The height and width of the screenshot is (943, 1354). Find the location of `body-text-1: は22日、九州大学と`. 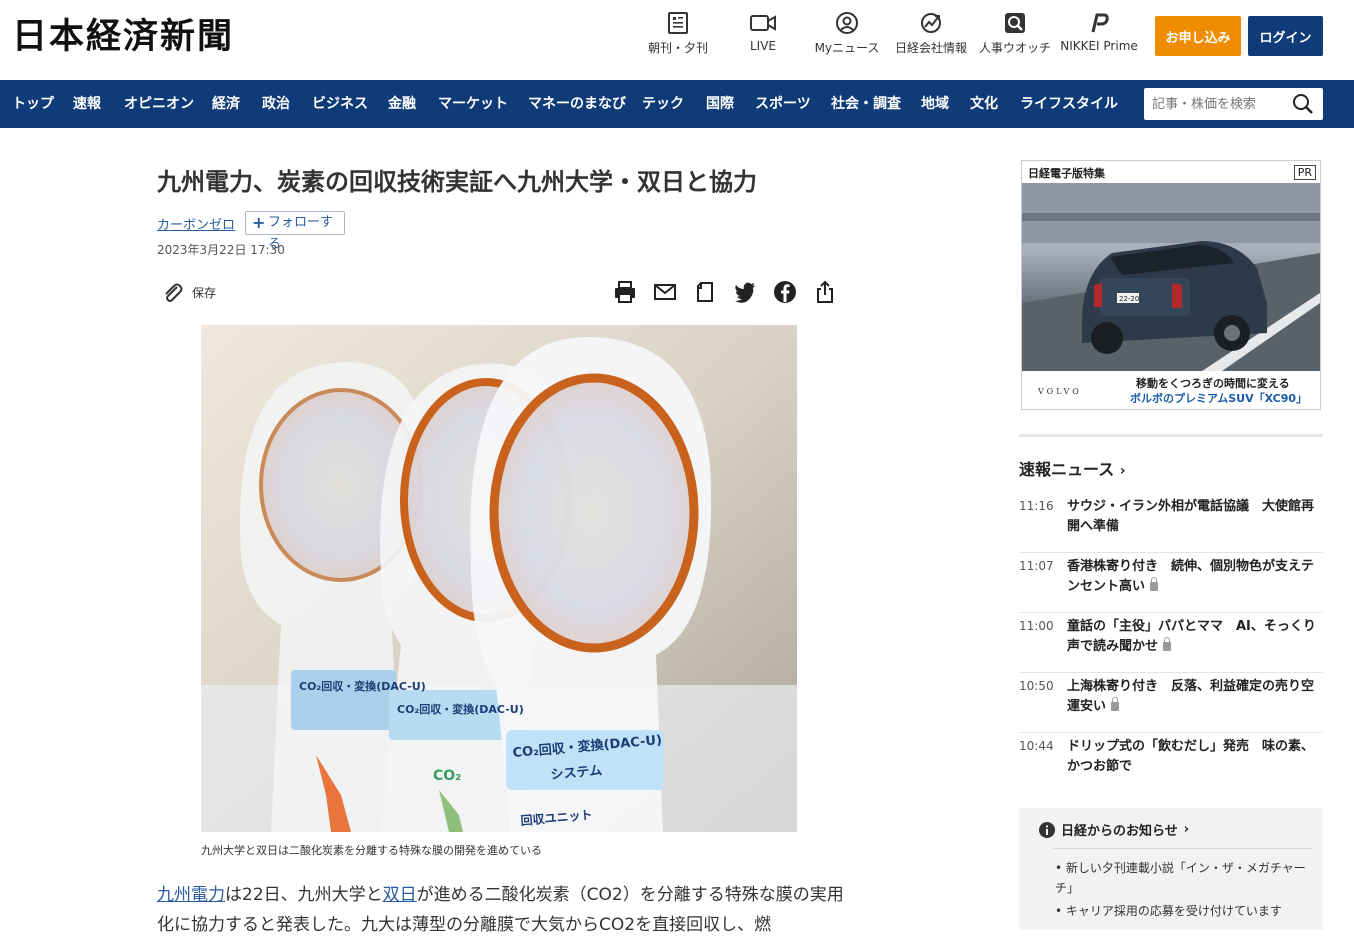

body-text-1: は22日、九州大学と is located at coordinates (304, 895).